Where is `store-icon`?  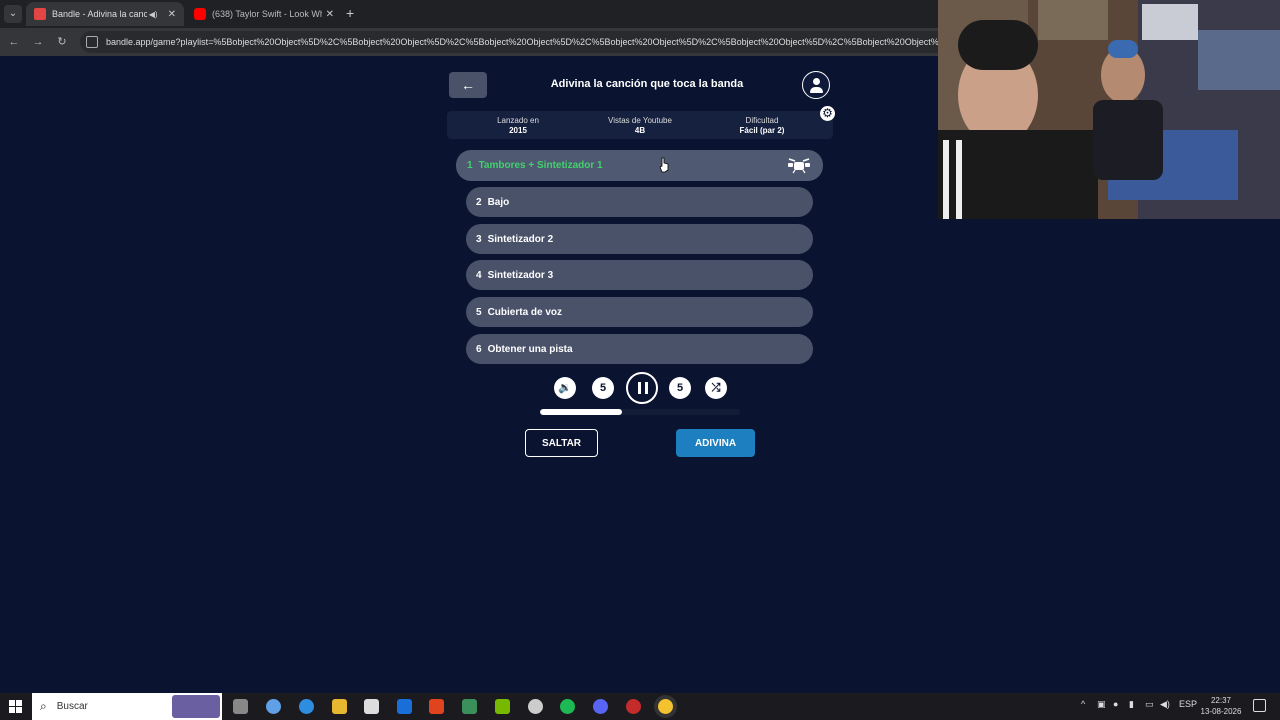 store-icon is located at coordinates (371, 706).